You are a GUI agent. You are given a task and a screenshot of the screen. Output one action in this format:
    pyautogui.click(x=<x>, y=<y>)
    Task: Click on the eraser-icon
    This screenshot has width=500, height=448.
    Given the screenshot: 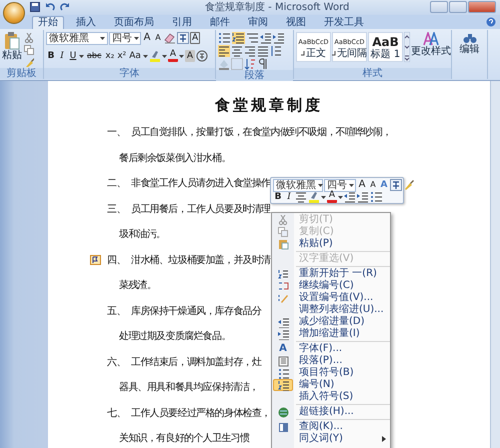 What is the action you would take?
    pyautogui.click(x=170, y=38)
    